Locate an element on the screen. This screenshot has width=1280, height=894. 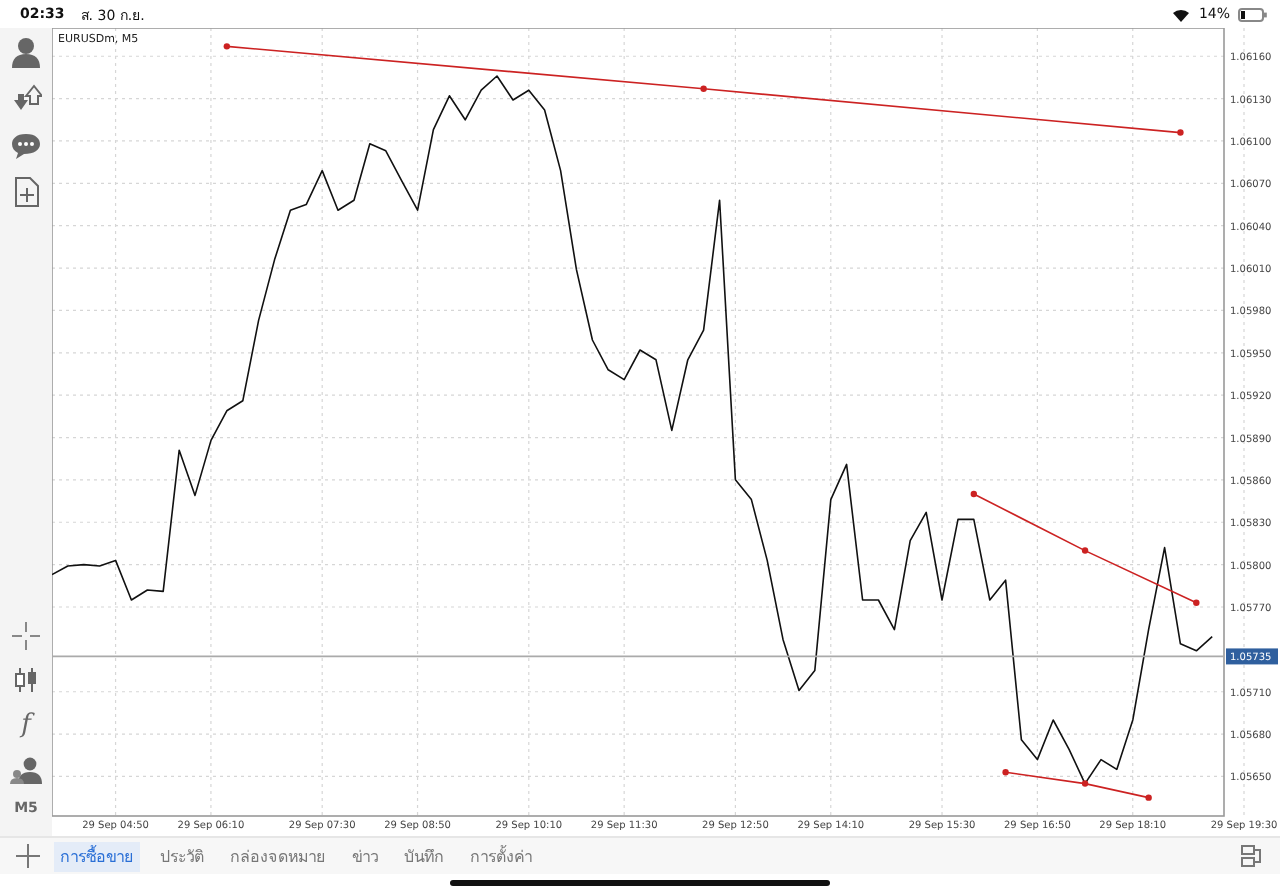
tab: ประวัติ is located at coordinates (182, 856).